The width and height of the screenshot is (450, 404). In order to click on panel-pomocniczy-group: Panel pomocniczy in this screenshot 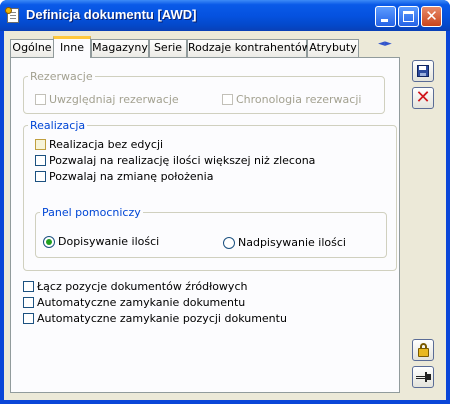, I will do `click(211, 232)`.